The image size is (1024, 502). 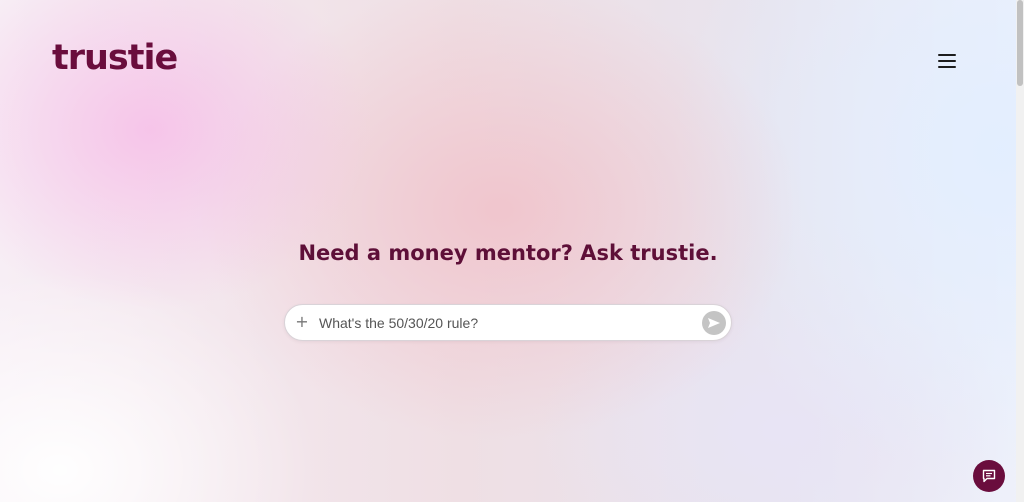 I want to click on ask-trustie-box: +, so click(x=508, y=322).